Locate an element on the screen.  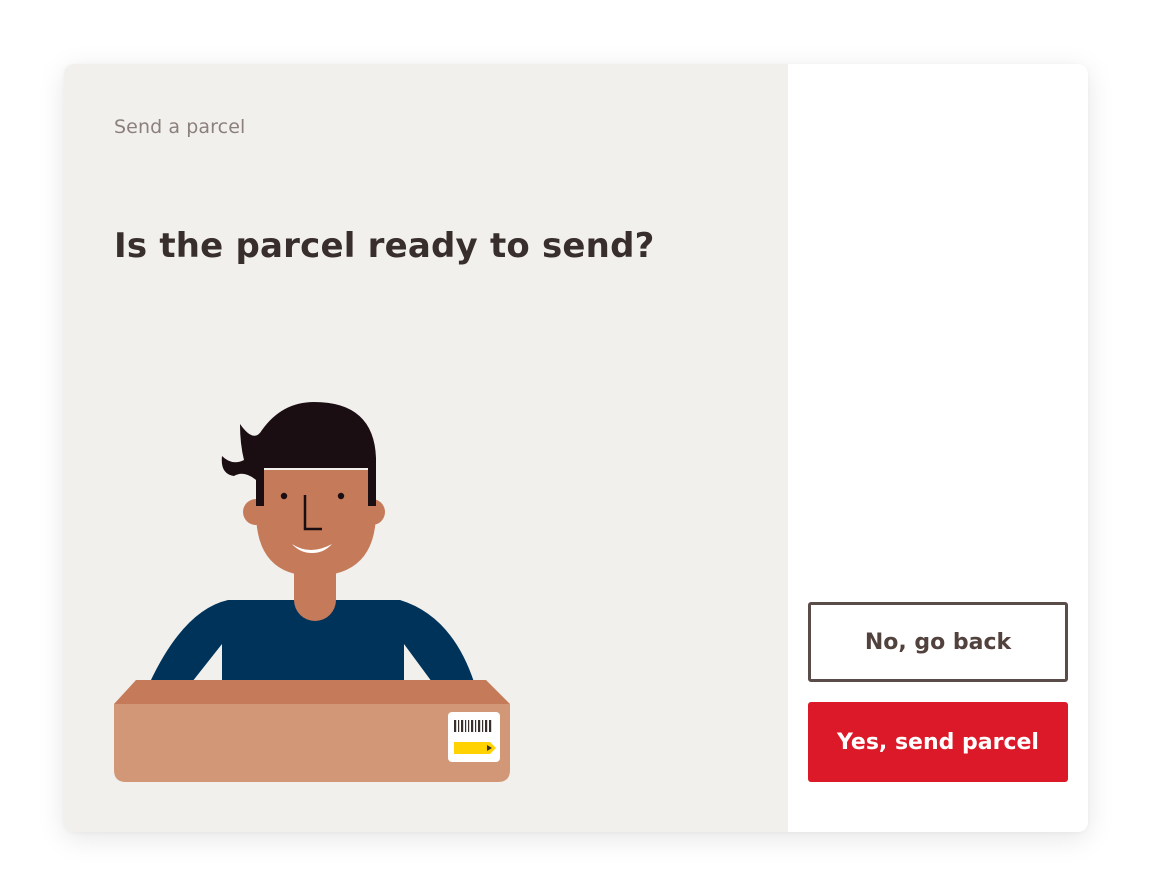
page-title: Is the parcel ready to send? is located at coordinates (384, 246).